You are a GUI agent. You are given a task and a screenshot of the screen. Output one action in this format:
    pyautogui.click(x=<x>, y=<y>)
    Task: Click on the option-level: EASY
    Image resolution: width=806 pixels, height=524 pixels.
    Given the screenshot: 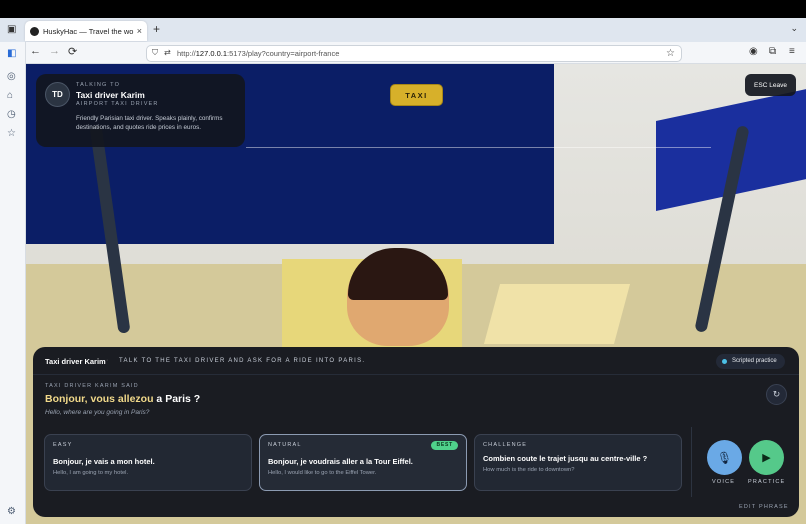 What is the action you would take?
    pyautogui.click(x=63, y=445)
    